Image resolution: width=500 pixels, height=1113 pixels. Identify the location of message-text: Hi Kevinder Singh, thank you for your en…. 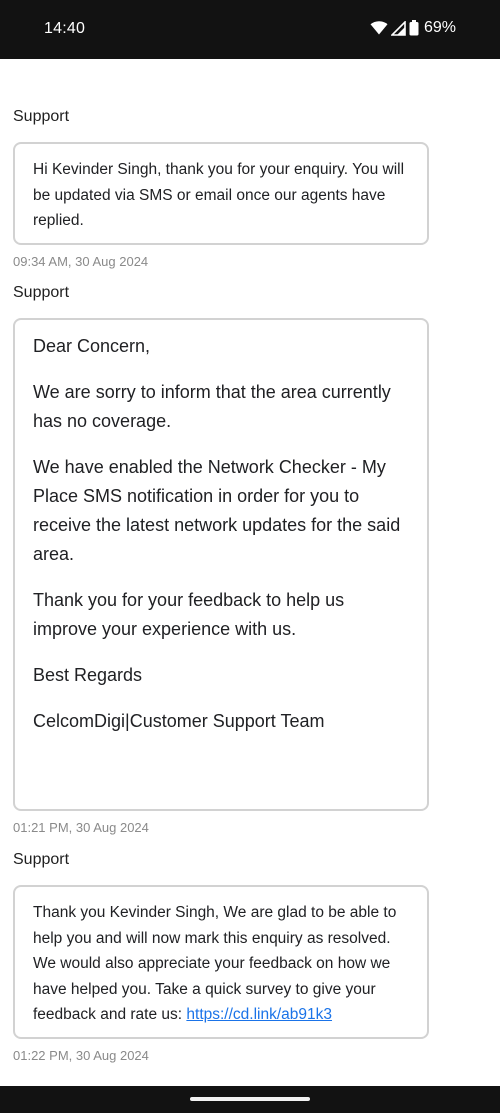
(219, 195).